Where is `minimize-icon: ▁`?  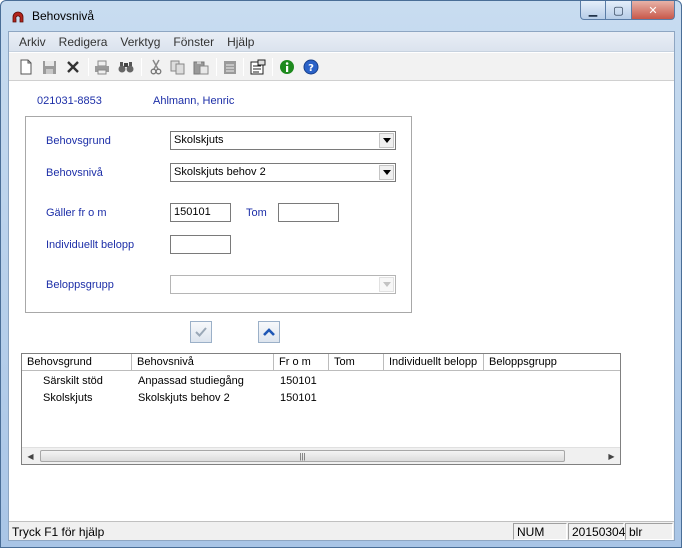 minimize-icon: ▁ is located at coordinates (593, 10).